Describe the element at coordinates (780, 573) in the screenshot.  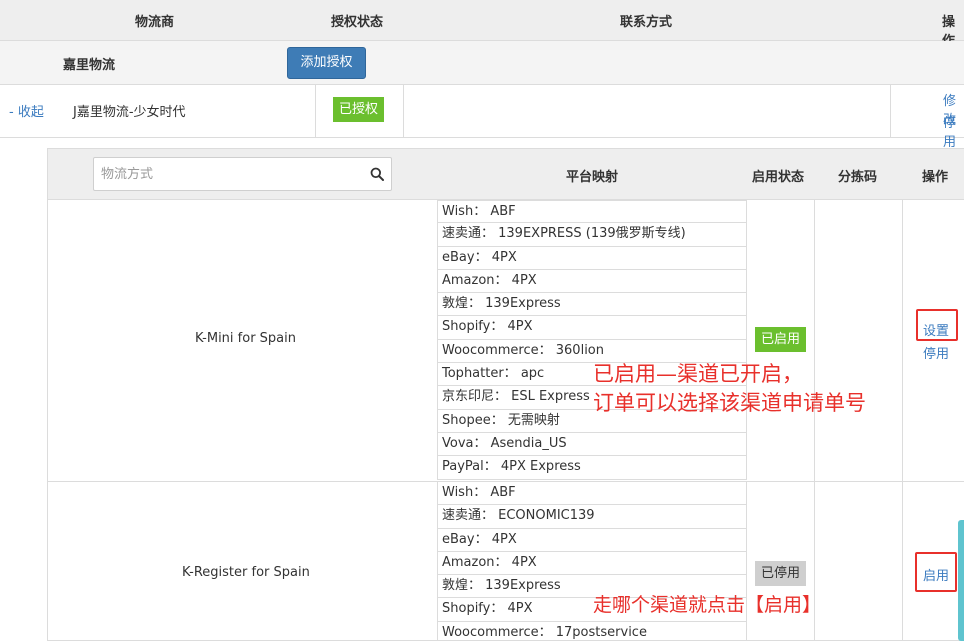
I see `disabled-badge: 已停用` at that location.